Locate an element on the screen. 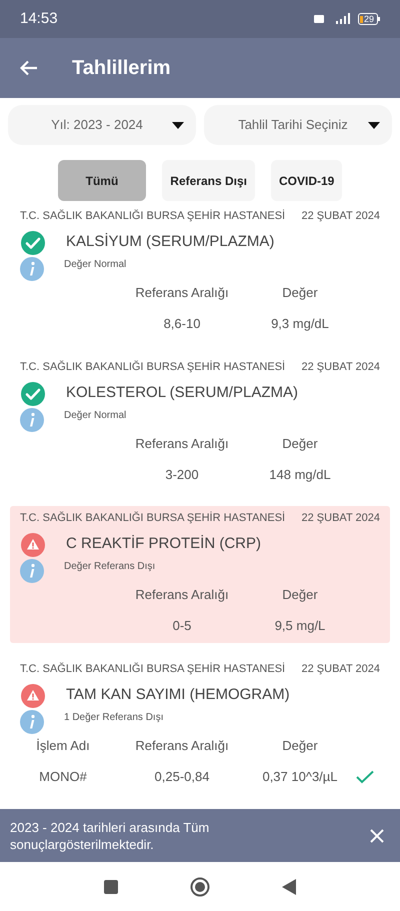  table-cell-text: MONO# is located at coordinates (63, 776).